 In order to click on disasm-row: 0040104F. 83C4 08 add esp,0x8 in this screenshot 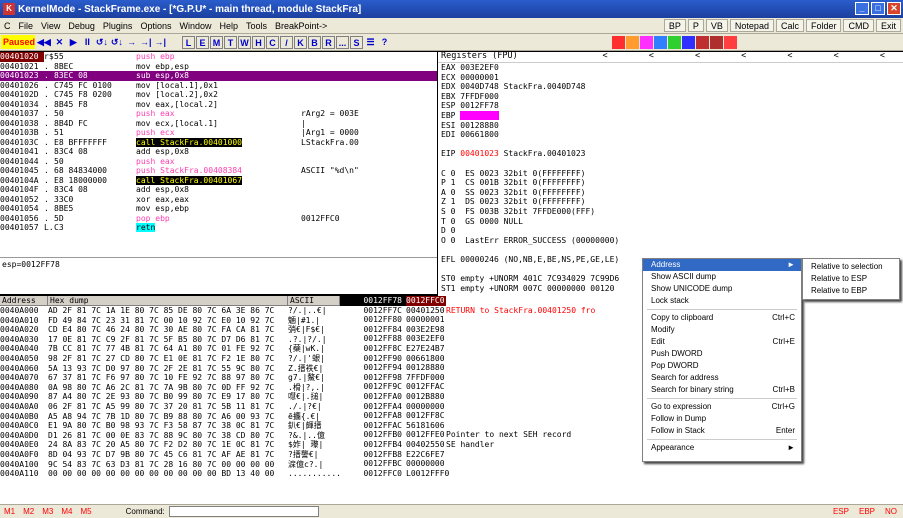, I will do `click(218, 190)`.